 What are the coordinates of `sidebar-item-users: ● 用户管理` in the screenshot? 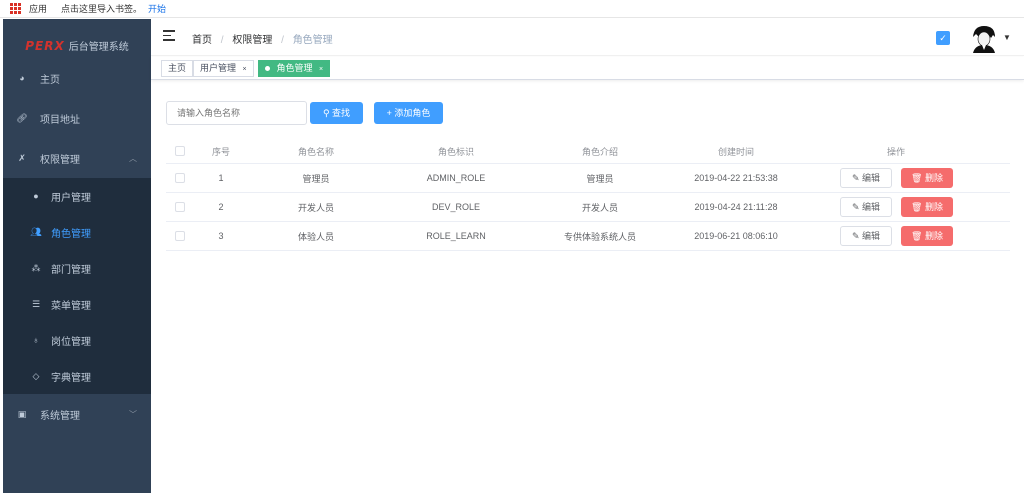 It's located at (77, 196).